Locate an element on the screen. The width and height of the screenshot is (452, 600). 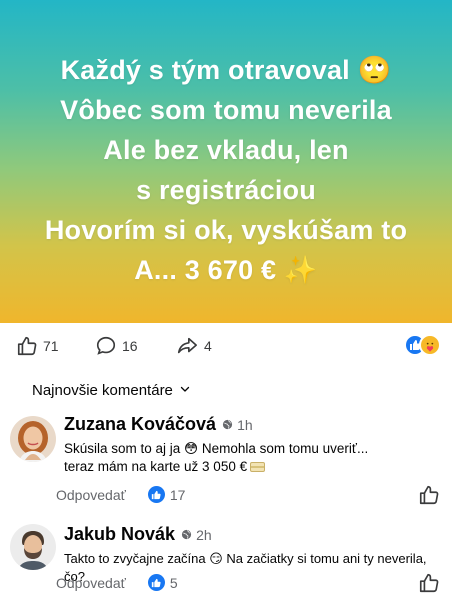
comment-meta: 2h is located at coordinates (196, 535).